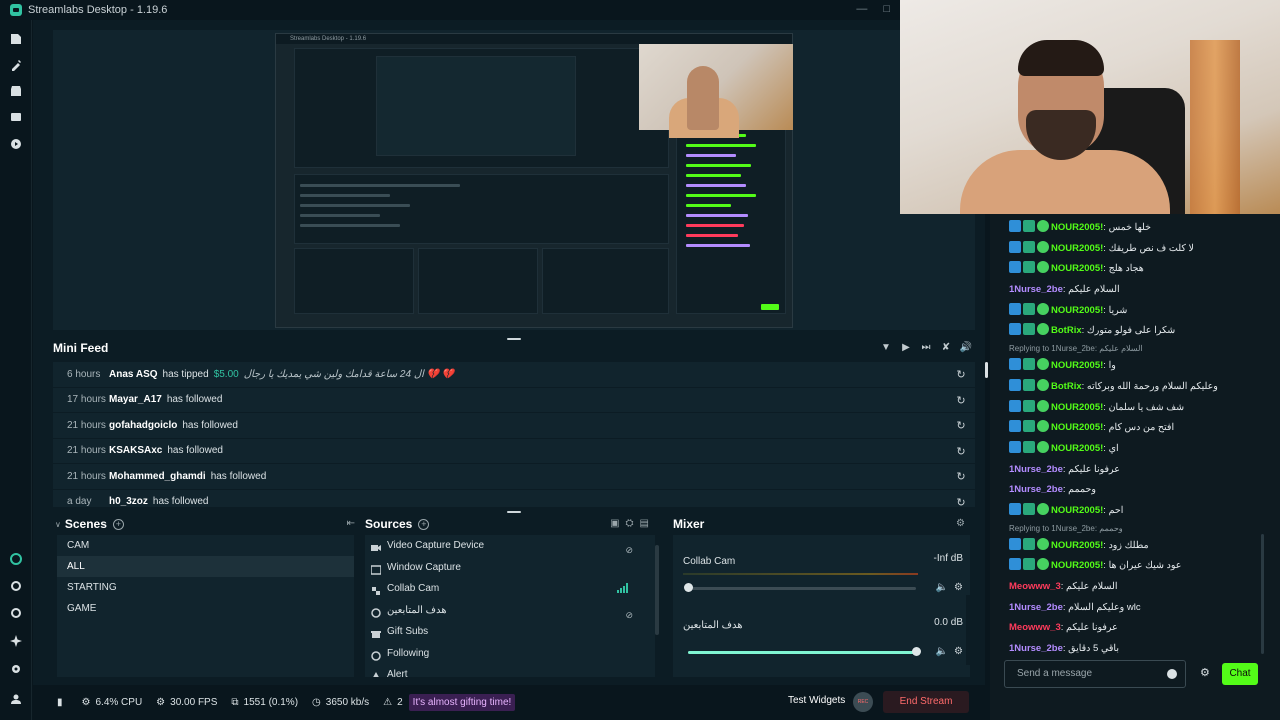 The image size is (1280, 720). I want to click on settings-gear-icon, so click(15, 668).